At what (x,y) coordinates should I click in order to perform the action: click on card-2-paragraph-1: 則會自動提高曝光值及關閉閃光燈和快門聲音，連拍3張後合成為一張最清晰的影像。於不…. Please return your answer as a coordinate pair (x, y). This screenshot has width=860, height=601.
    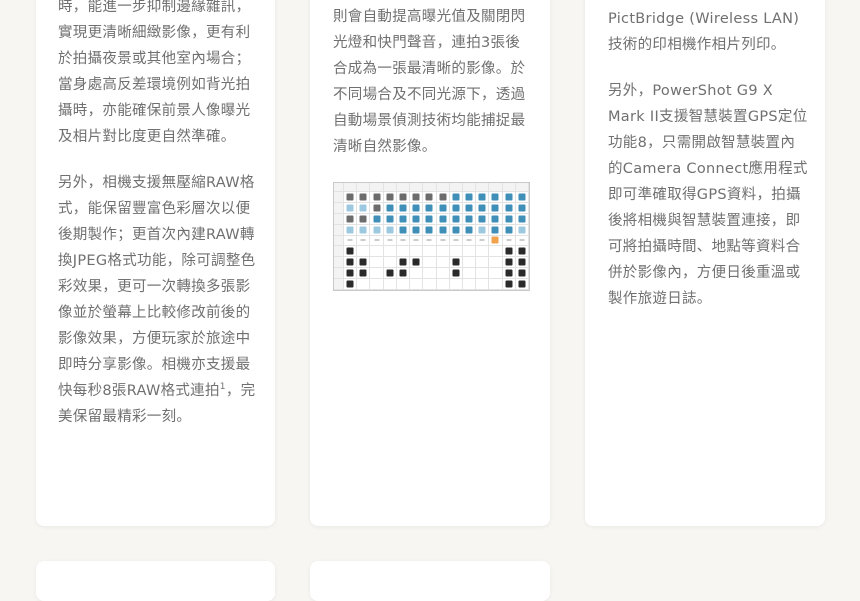
    Looking at the image, I should click on (429, 82).